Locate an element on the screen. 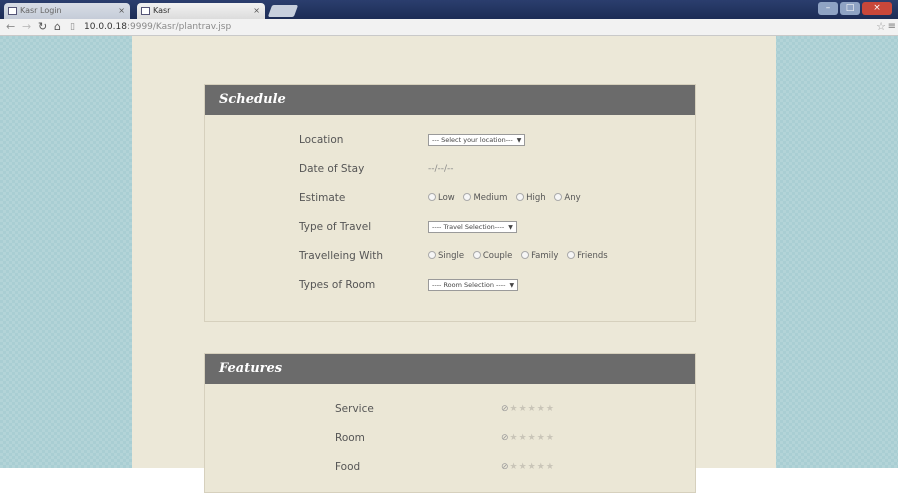  with-option-single: Single is located at coordinates (446, 256).